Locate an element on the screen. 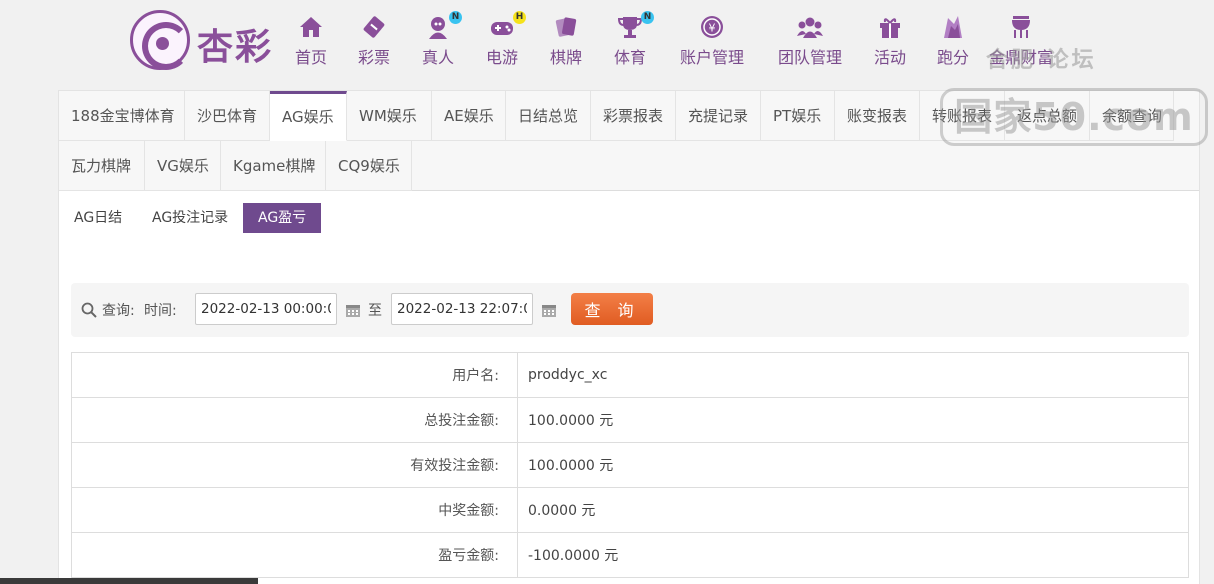  home-icon is located at coordinates (311, 27).